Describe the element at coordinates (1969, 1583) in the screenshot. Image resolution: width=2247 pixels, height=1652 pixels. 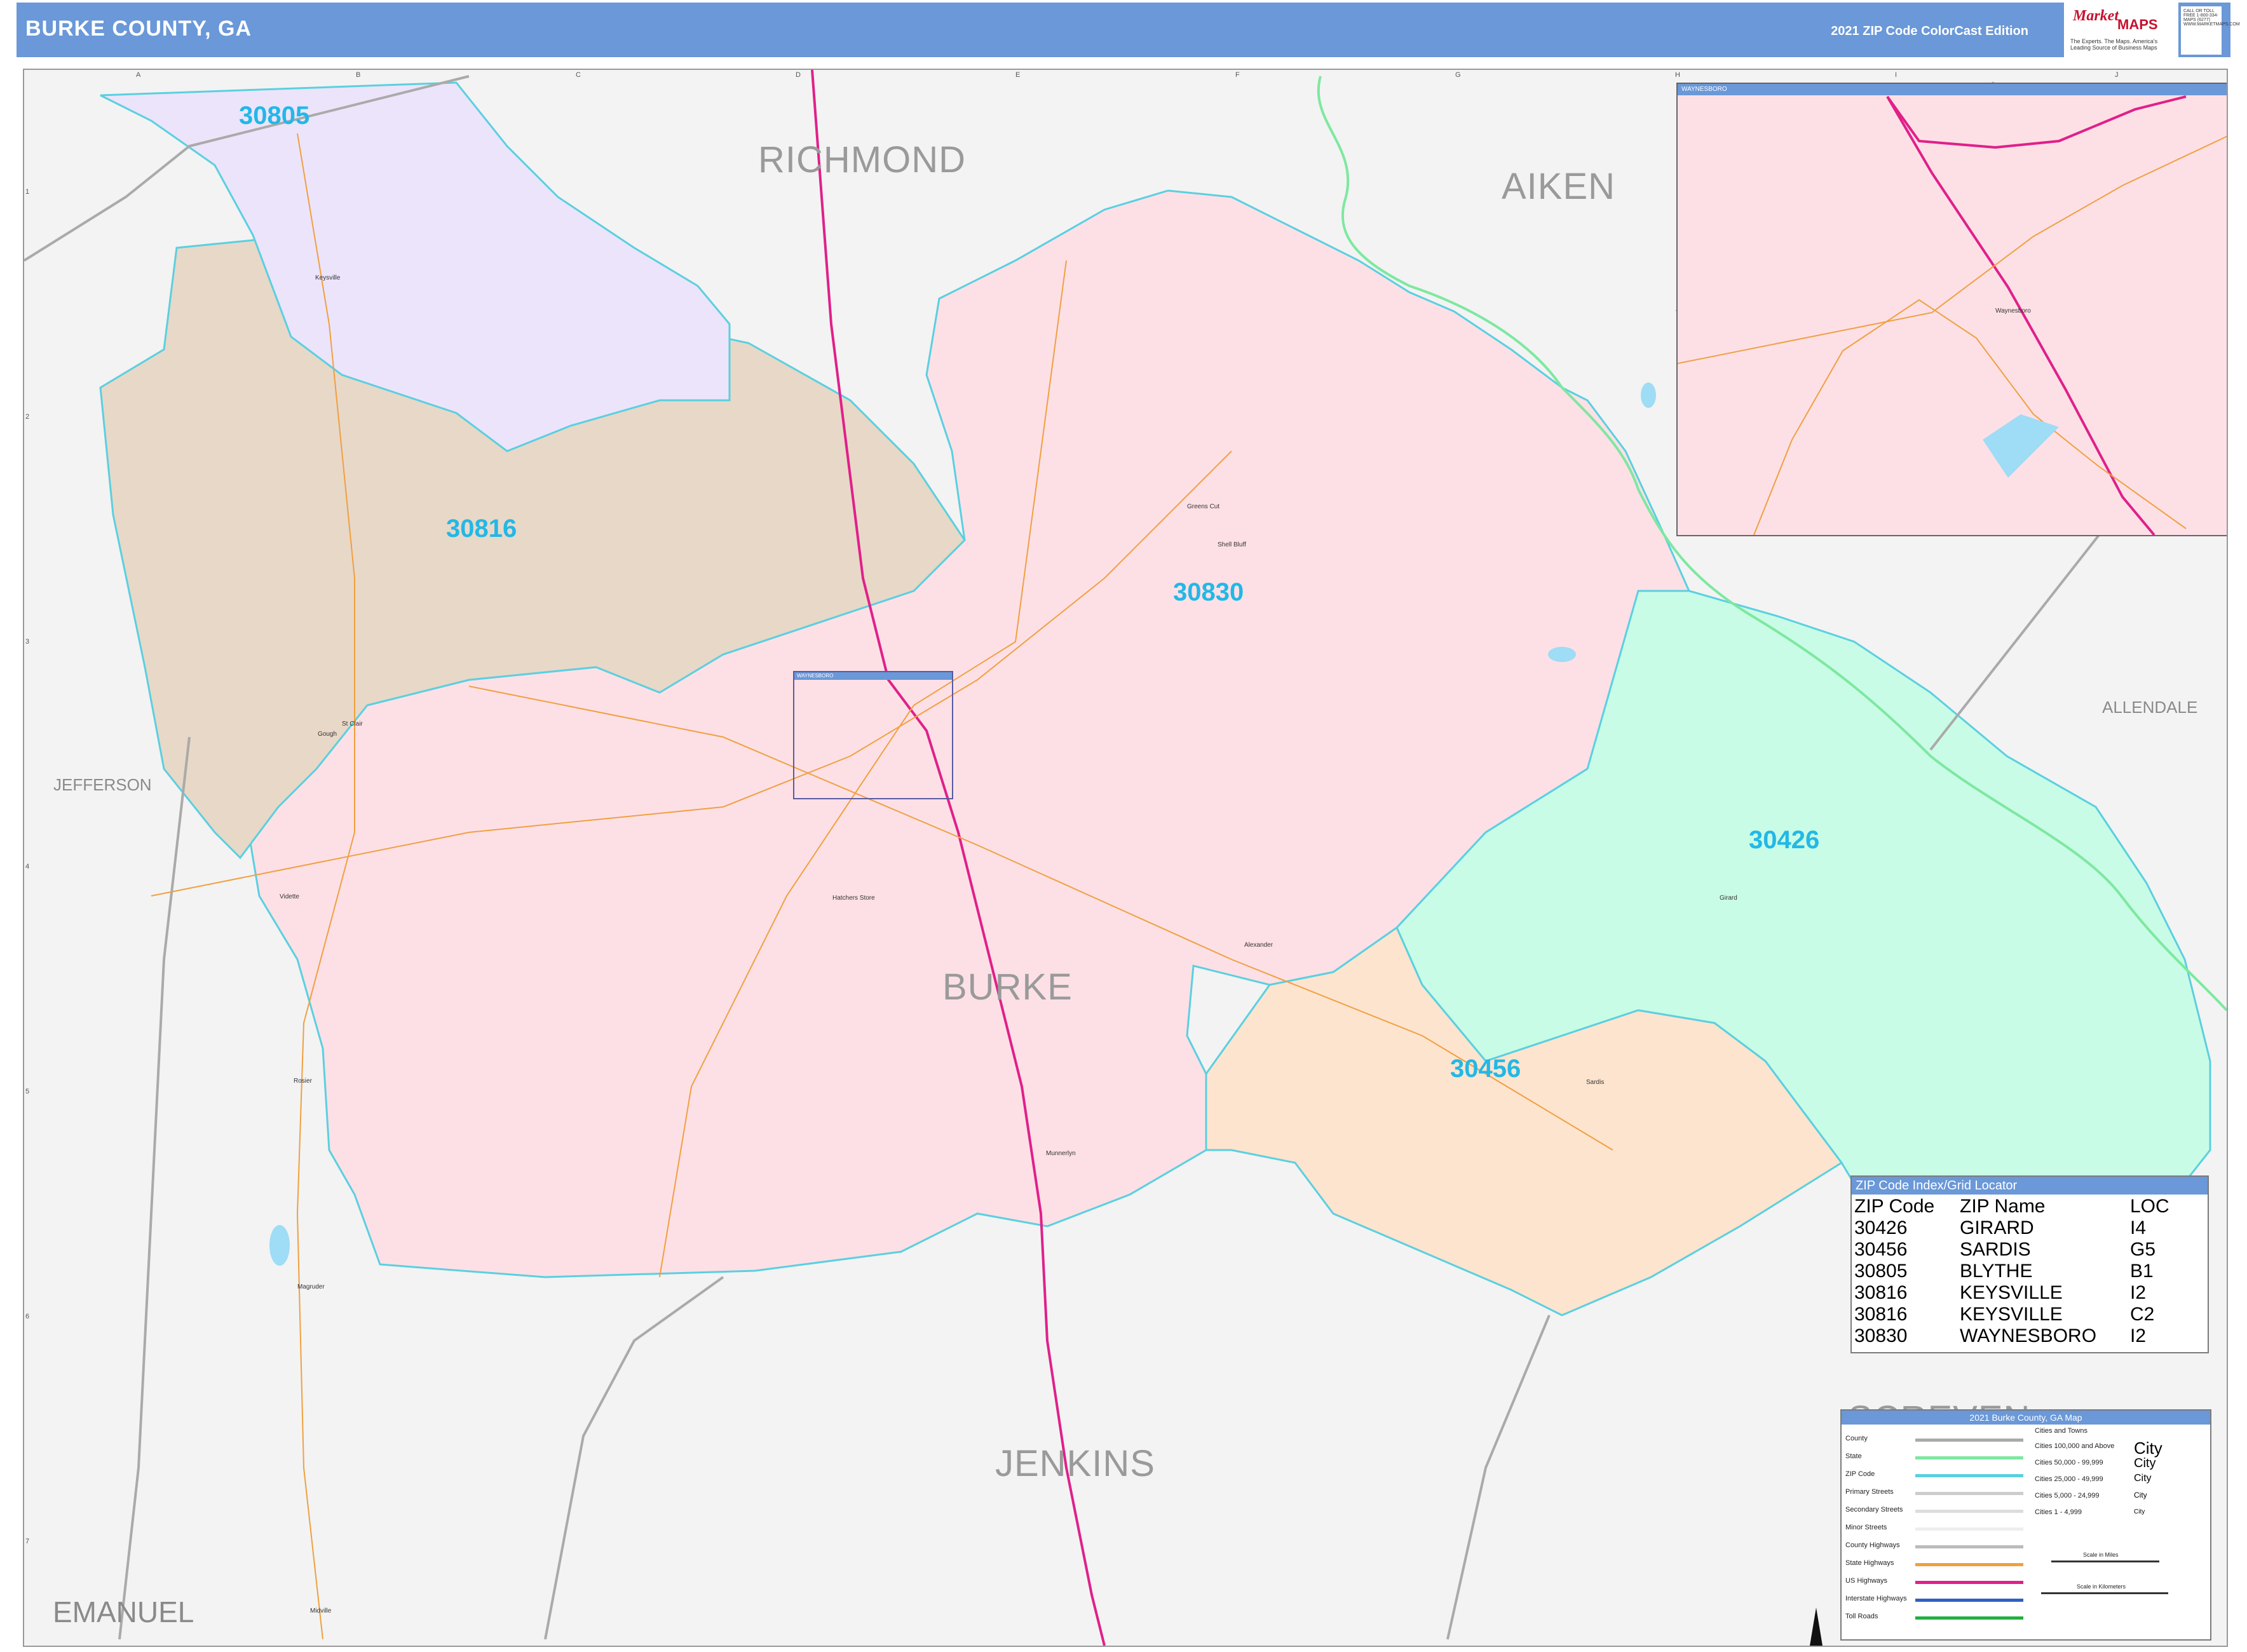
I see `legend-swatch-us-hwy` at that location.